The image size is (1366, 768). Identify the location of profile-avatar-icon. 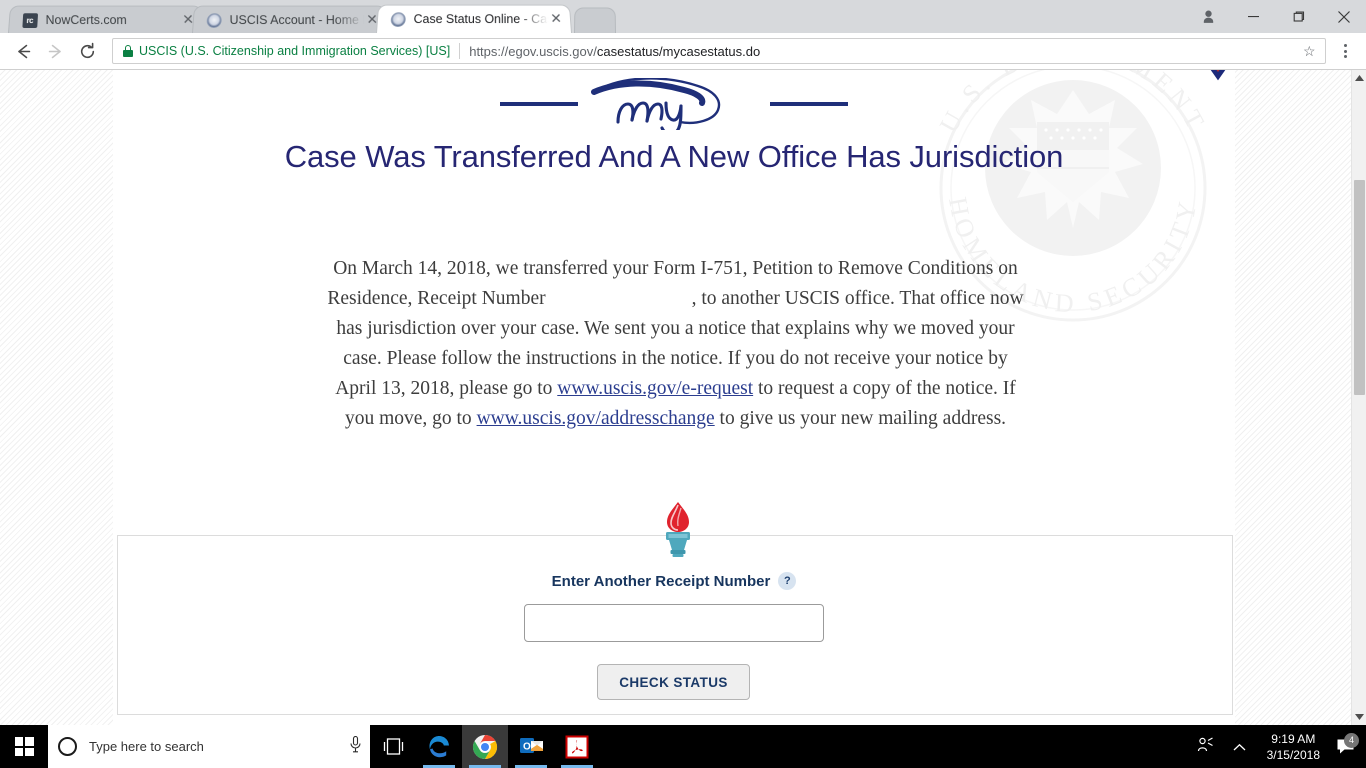
(1208, 17).